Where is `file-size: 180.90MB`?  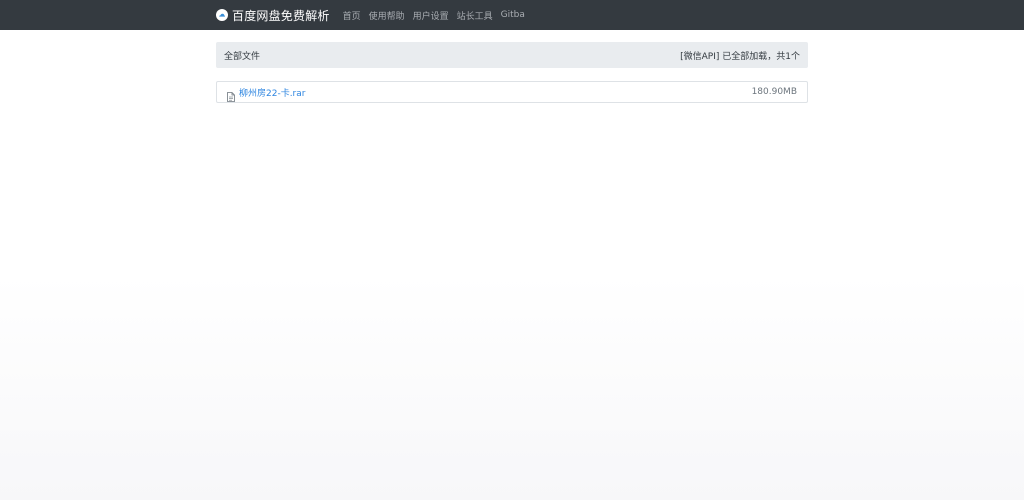
file-size: 180.90MB is located at coordinates (774, 92).